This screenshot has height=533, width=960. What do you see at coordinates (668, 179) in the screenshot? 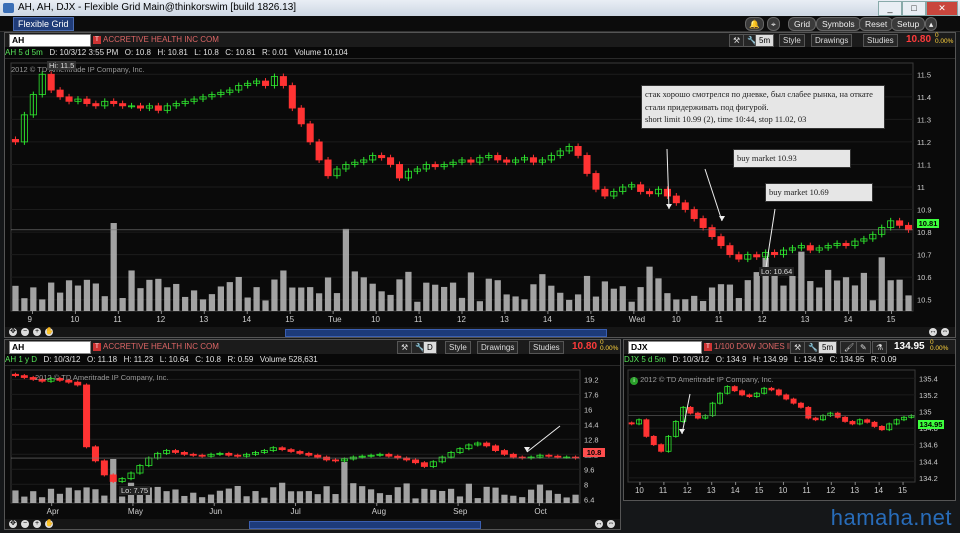
I see `annotation-arrow` at bounding box center [668, 179].